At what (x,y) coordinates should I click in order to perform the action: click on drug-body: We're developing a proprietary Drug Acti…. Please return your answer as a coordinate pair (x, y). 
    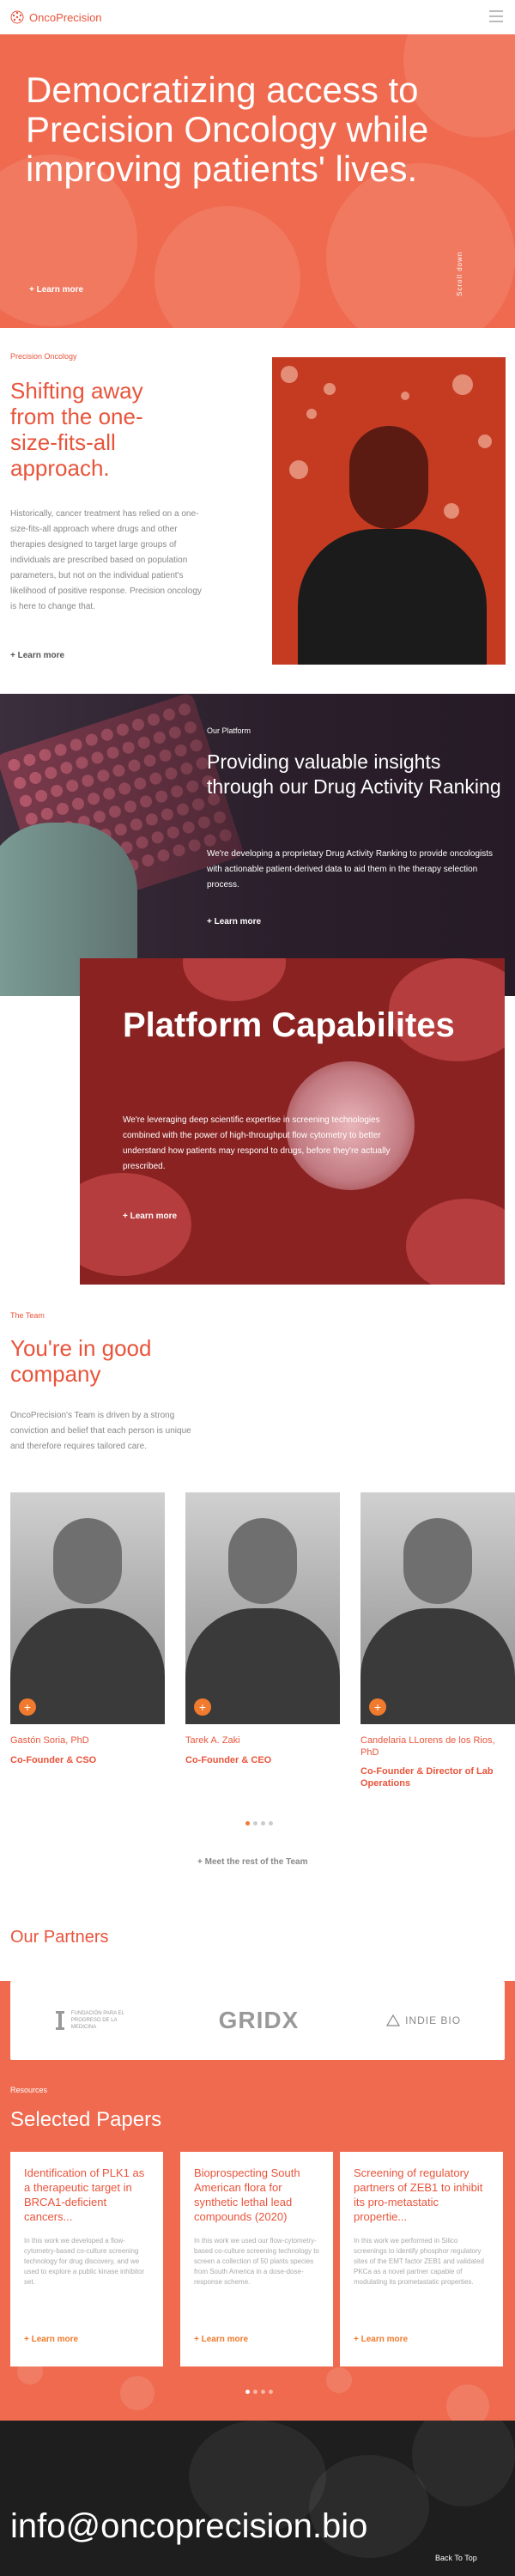
    Looking at the image, I should click on (350, 870).